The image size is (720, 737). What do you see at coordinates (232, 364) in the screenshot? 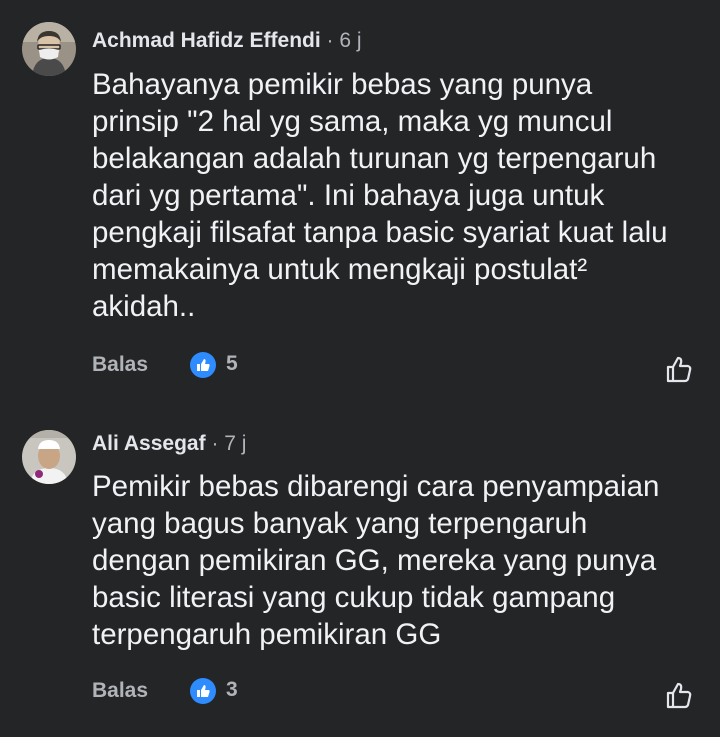
I see `like-count: 5` at bounding box center [232, 364].